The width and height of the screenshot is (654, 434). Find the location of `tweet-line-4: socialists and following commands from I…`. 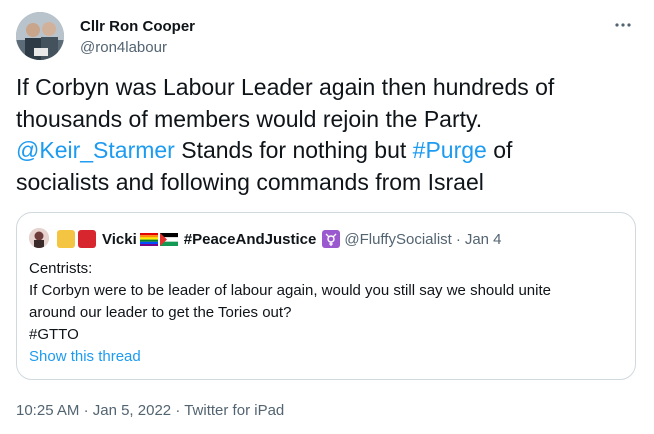

tweet-line-4: socialists and following commands from I… is located at coordinates (250, 181).